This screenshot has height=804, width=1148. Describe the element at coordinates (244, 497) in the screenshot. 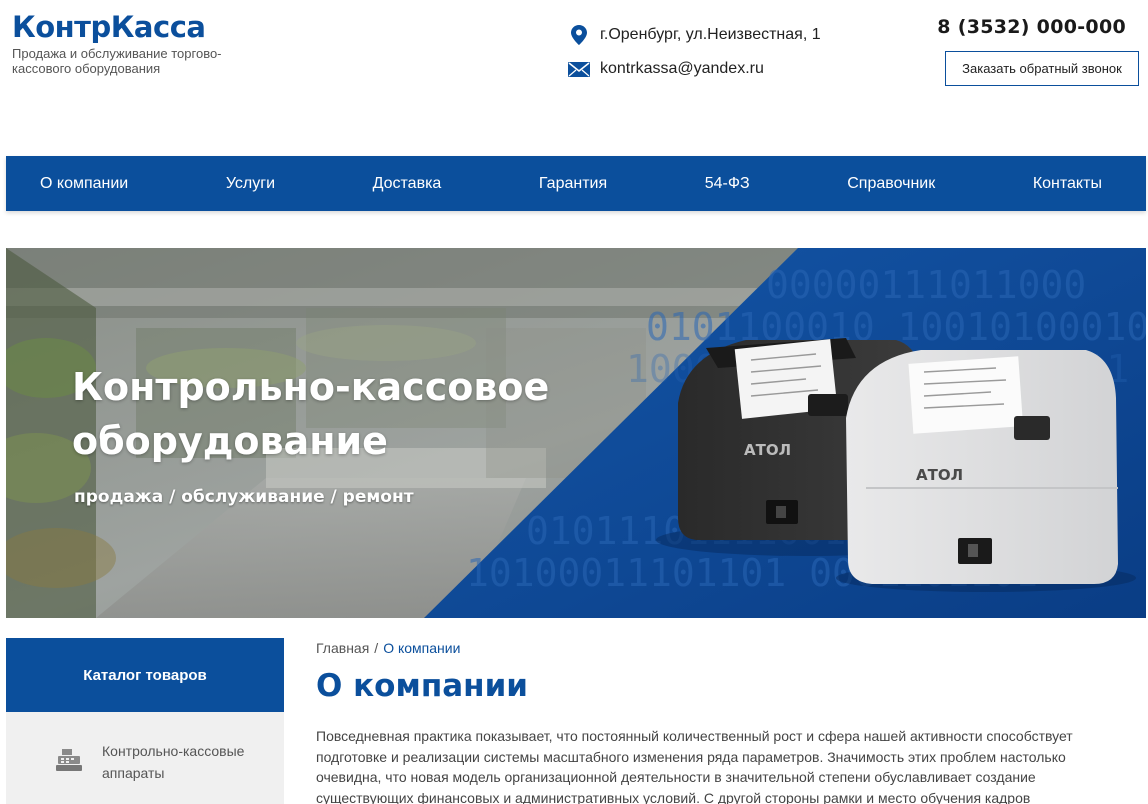

I see `hero-subtitle: продажа / обслуживание / ремонт` at that location.